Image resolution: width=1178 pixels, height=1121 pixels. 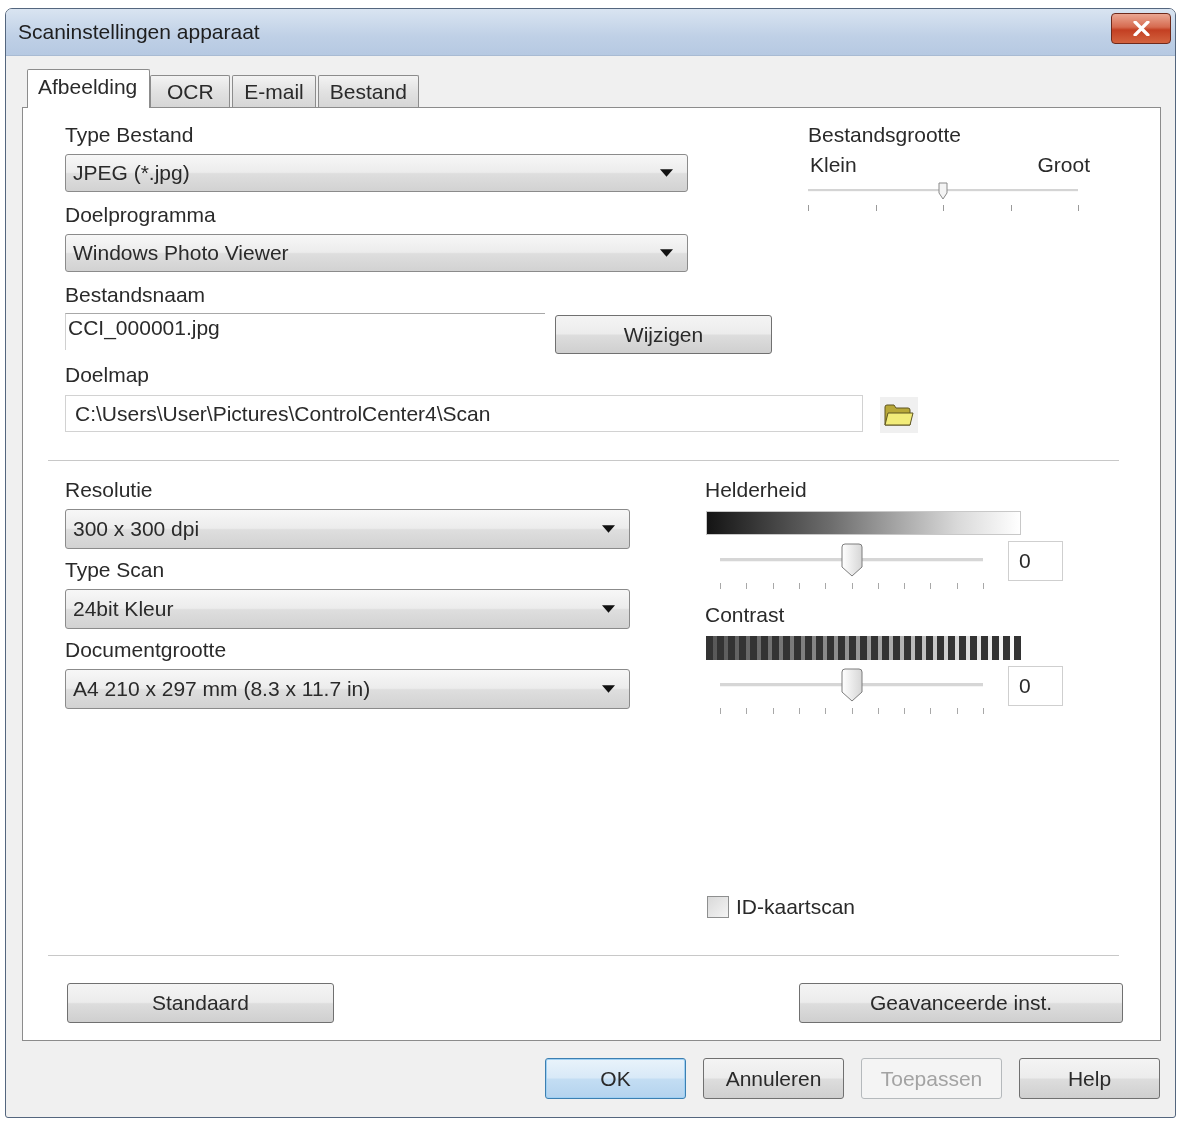 I want to click on field-label: Doelprogramma, so click(x=141, y=215).